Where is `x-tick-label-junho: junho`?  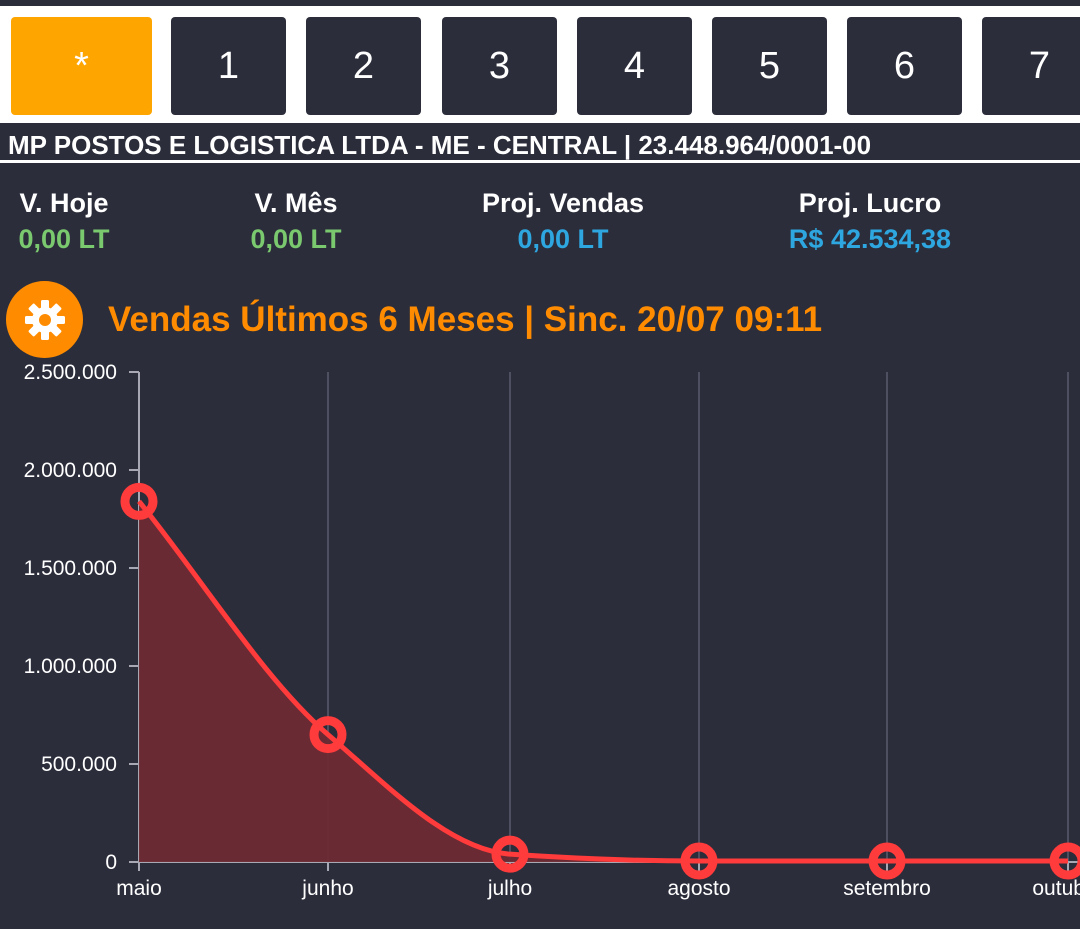 x-tick-label-junho: junho is located at coordinates (327, 888).